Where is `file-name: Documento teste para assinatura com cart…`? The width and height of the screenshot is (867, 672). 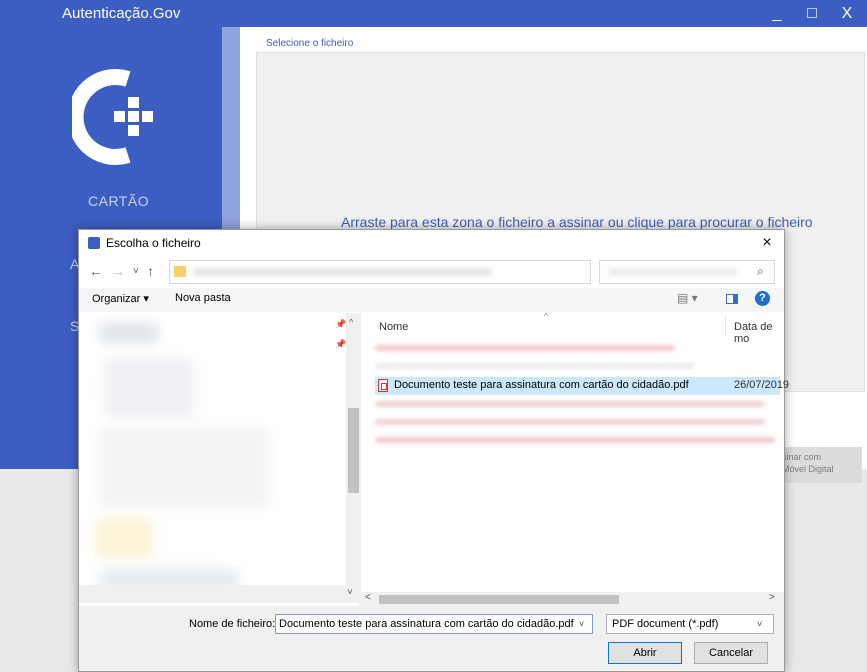 file-name: Documento teste para assinatura com cart… is located at coordinates (541, 385).